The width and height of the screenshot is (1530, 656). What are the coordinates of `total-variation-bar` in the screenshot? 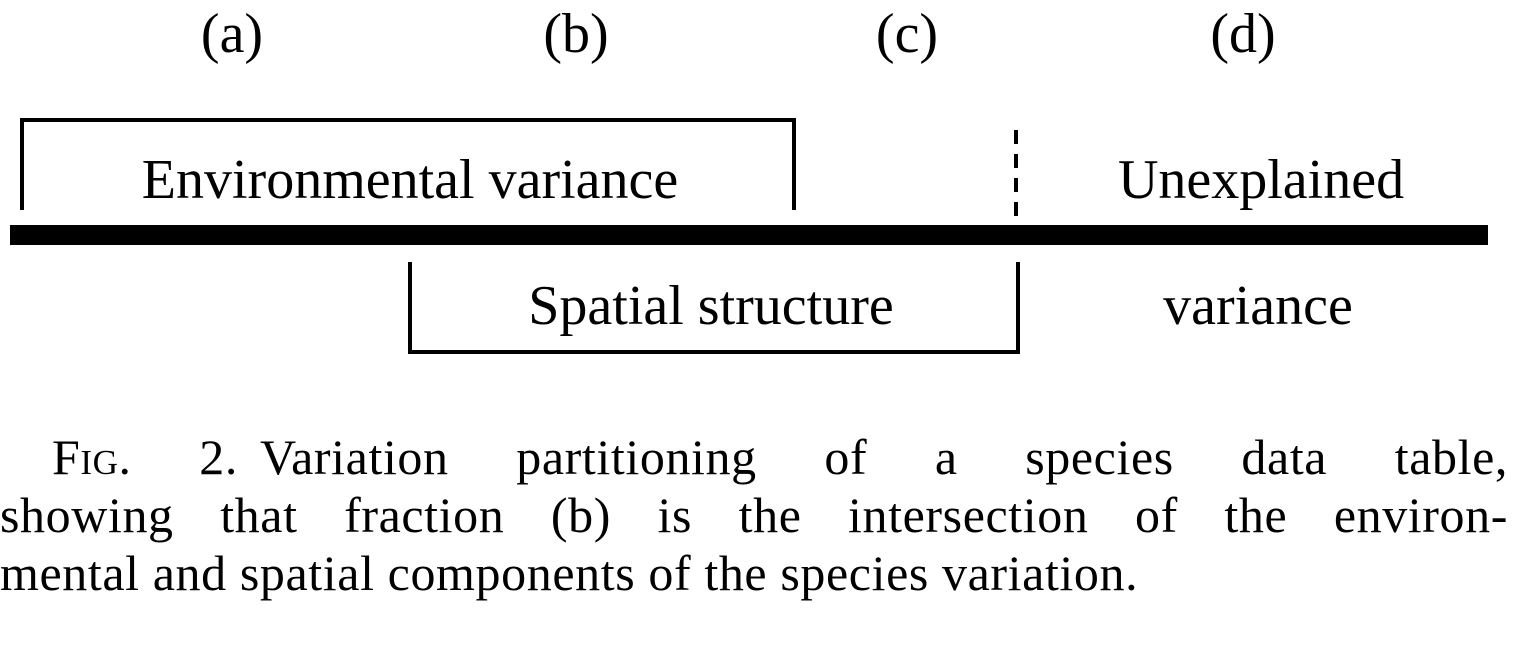 It's located at (749, 235).